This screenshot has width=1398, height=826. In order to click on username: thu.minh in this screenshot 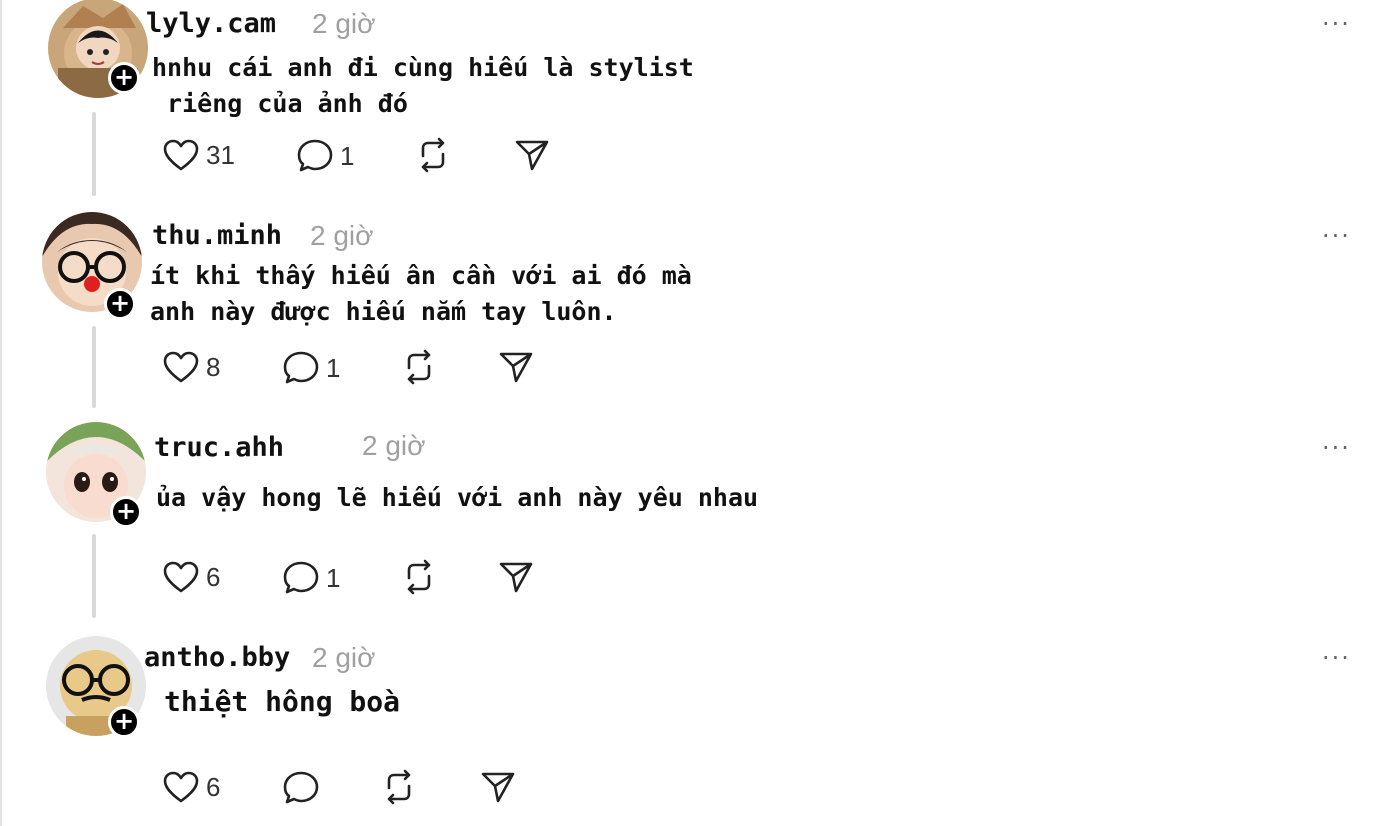, I will do `click(217, 235)`.